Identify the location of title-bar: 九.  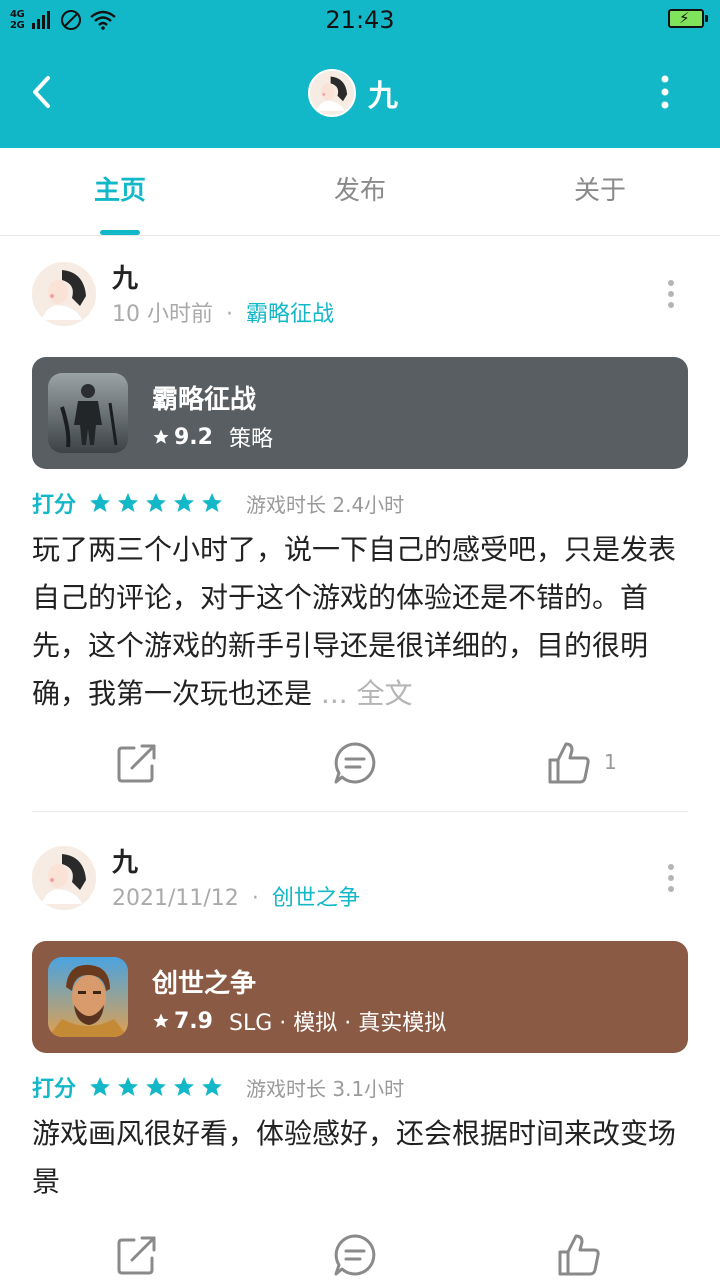
(360, 94).